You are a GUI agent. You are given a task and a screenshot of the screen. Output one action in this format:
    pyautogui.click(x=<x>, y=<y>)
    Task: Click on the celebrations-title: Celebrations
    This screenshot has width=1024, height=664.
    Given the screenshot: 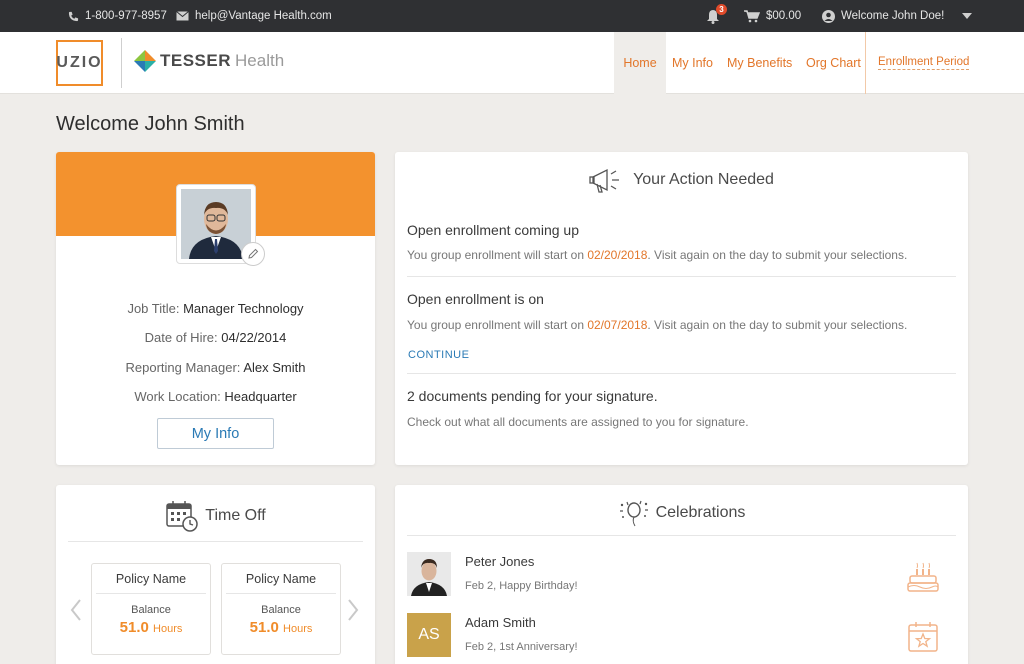 What is the action you would take?
    pyautogui.click(x=700, y=512)
    